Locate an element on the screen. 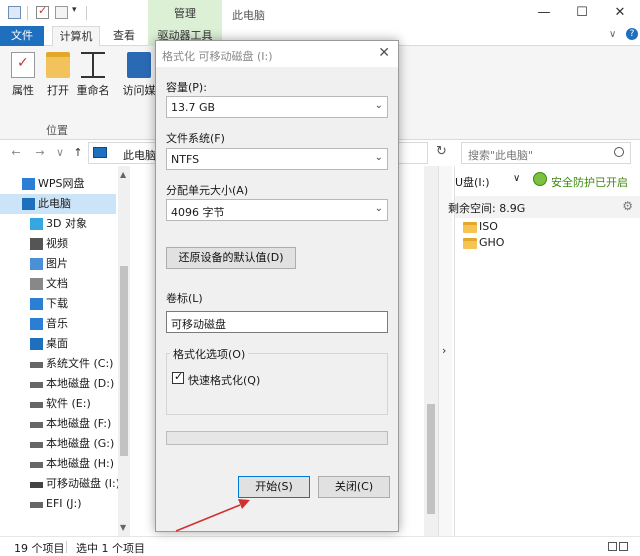 The width and height of the screenshot is (640, 556). window-title: 此电脑 is located at coordinates (248, 15).